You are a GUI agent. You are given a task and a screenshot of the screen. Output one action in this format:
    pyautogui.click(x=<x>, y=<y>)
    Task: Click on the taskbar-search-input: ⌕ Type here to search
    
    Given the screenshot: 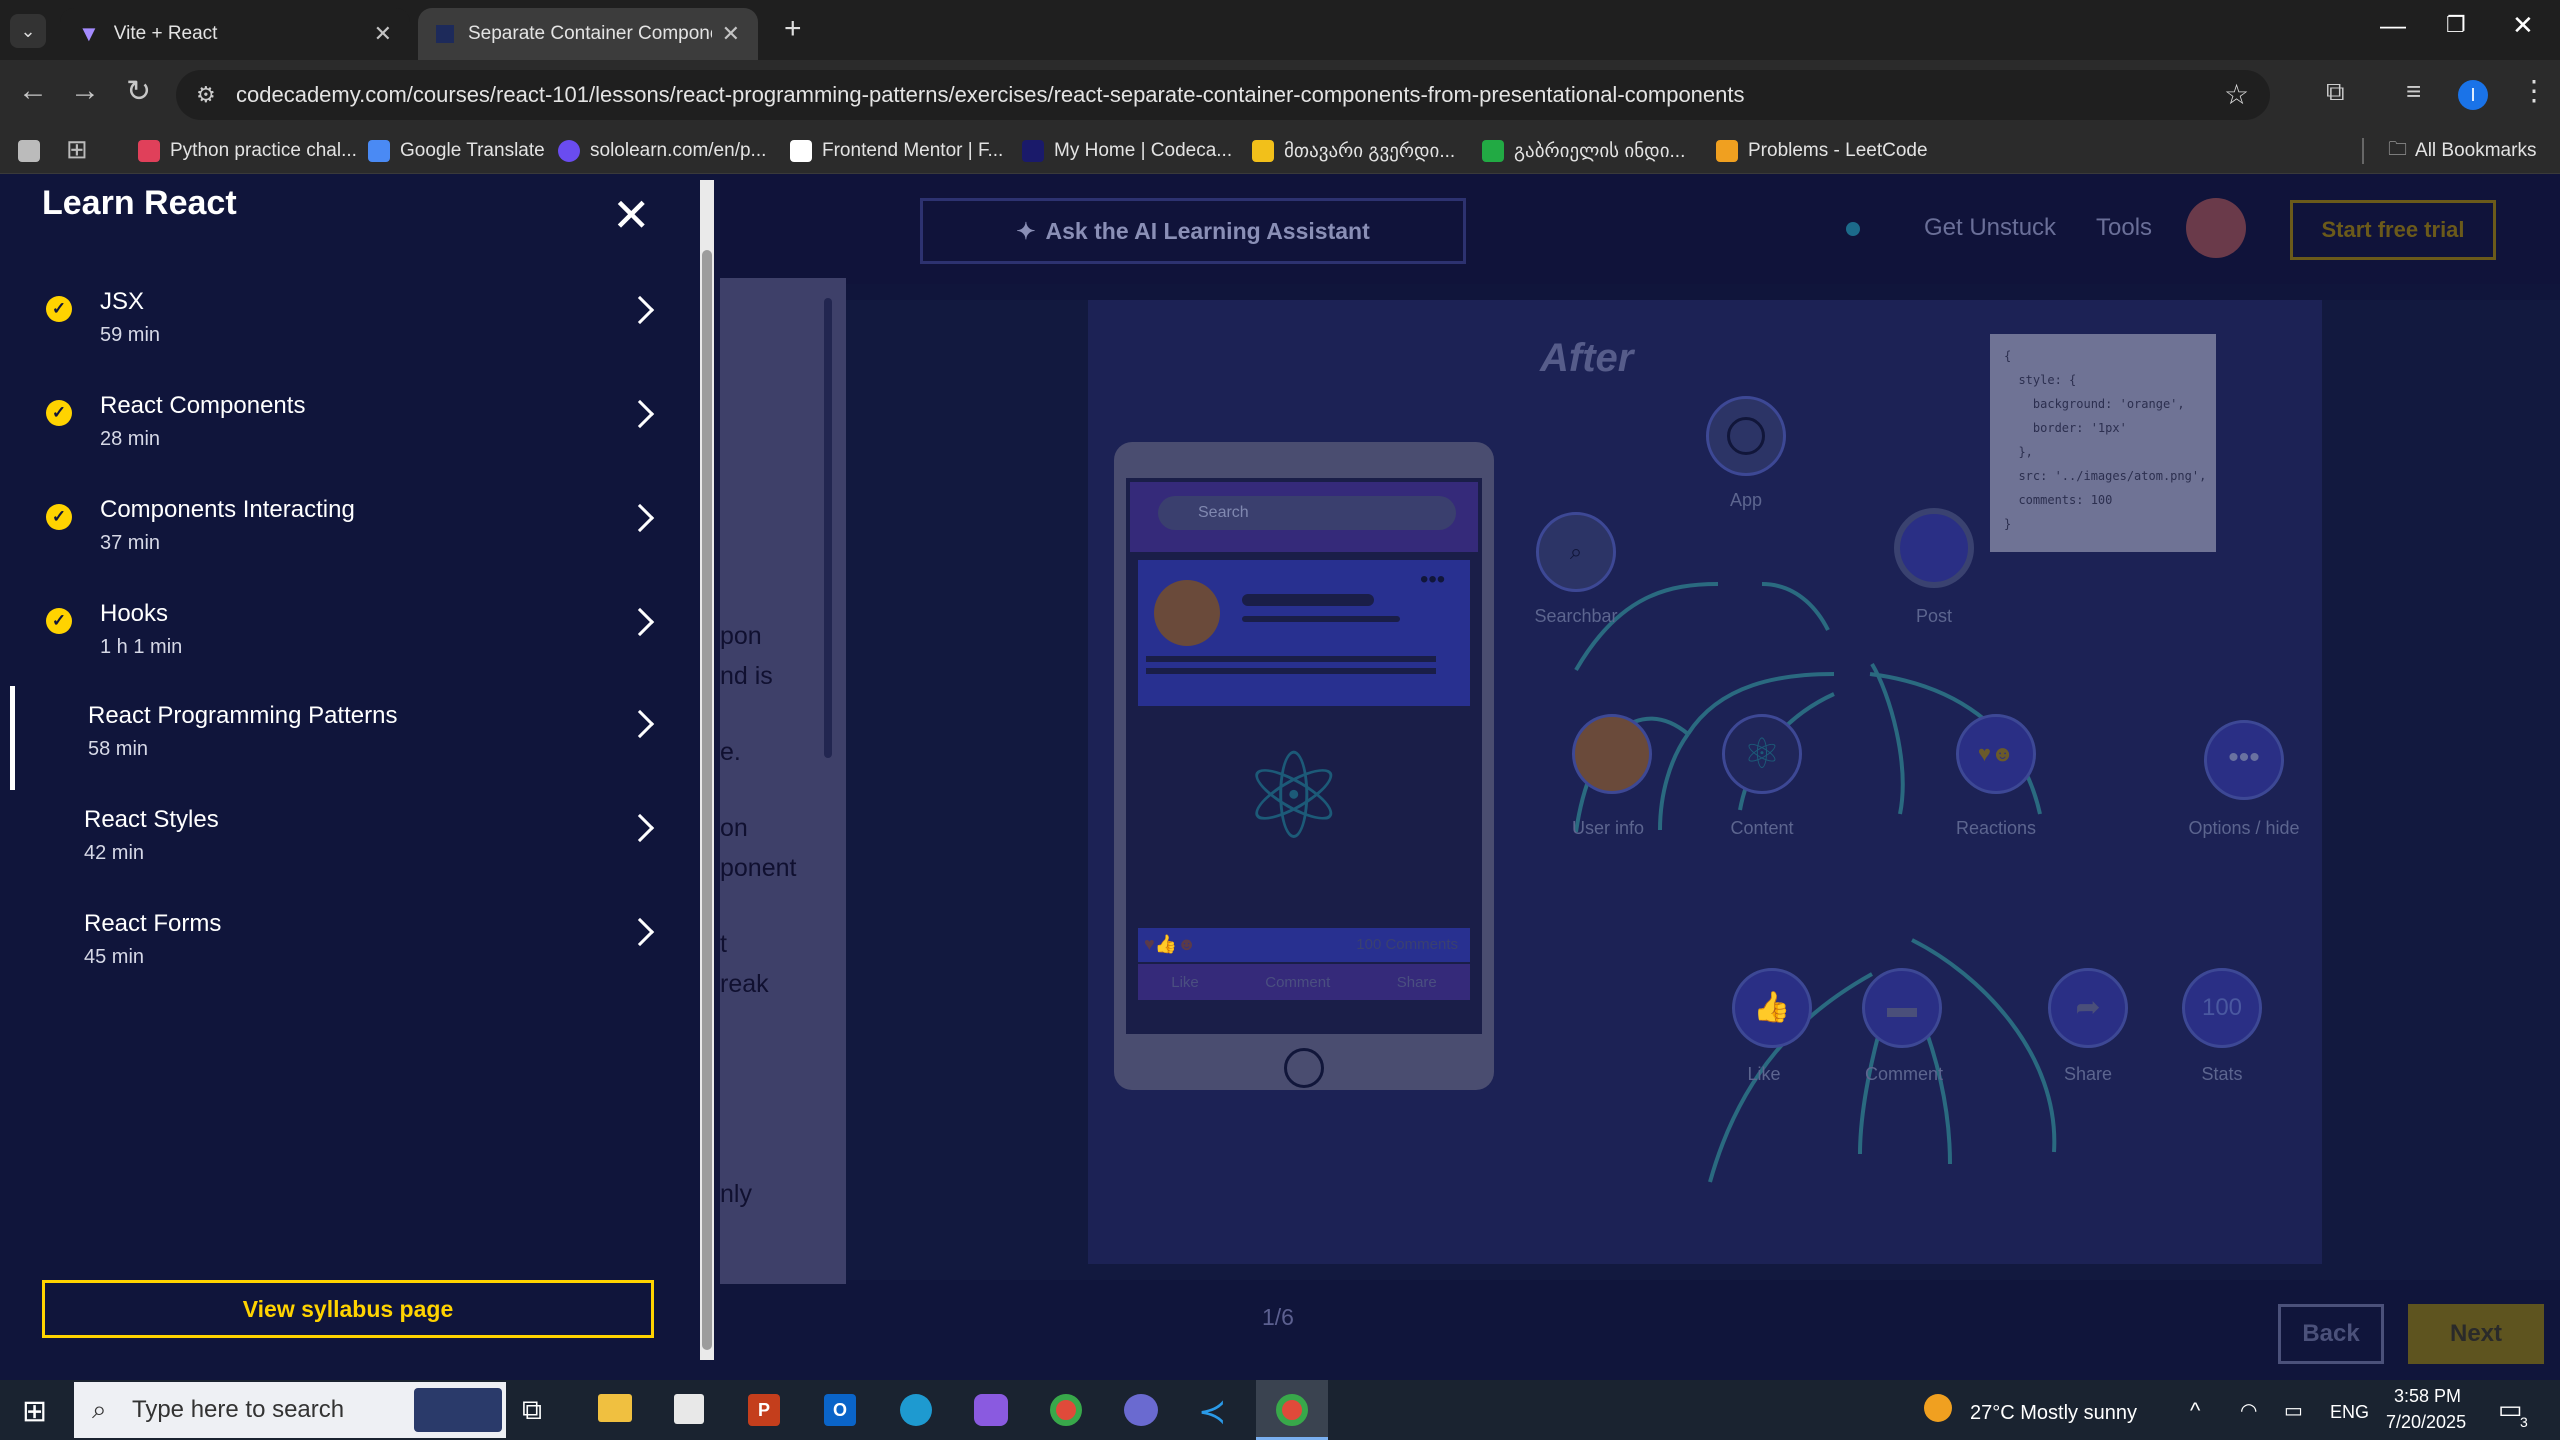 What is the action you would take?
    pyautogui.click(x=290, y=1410)
    